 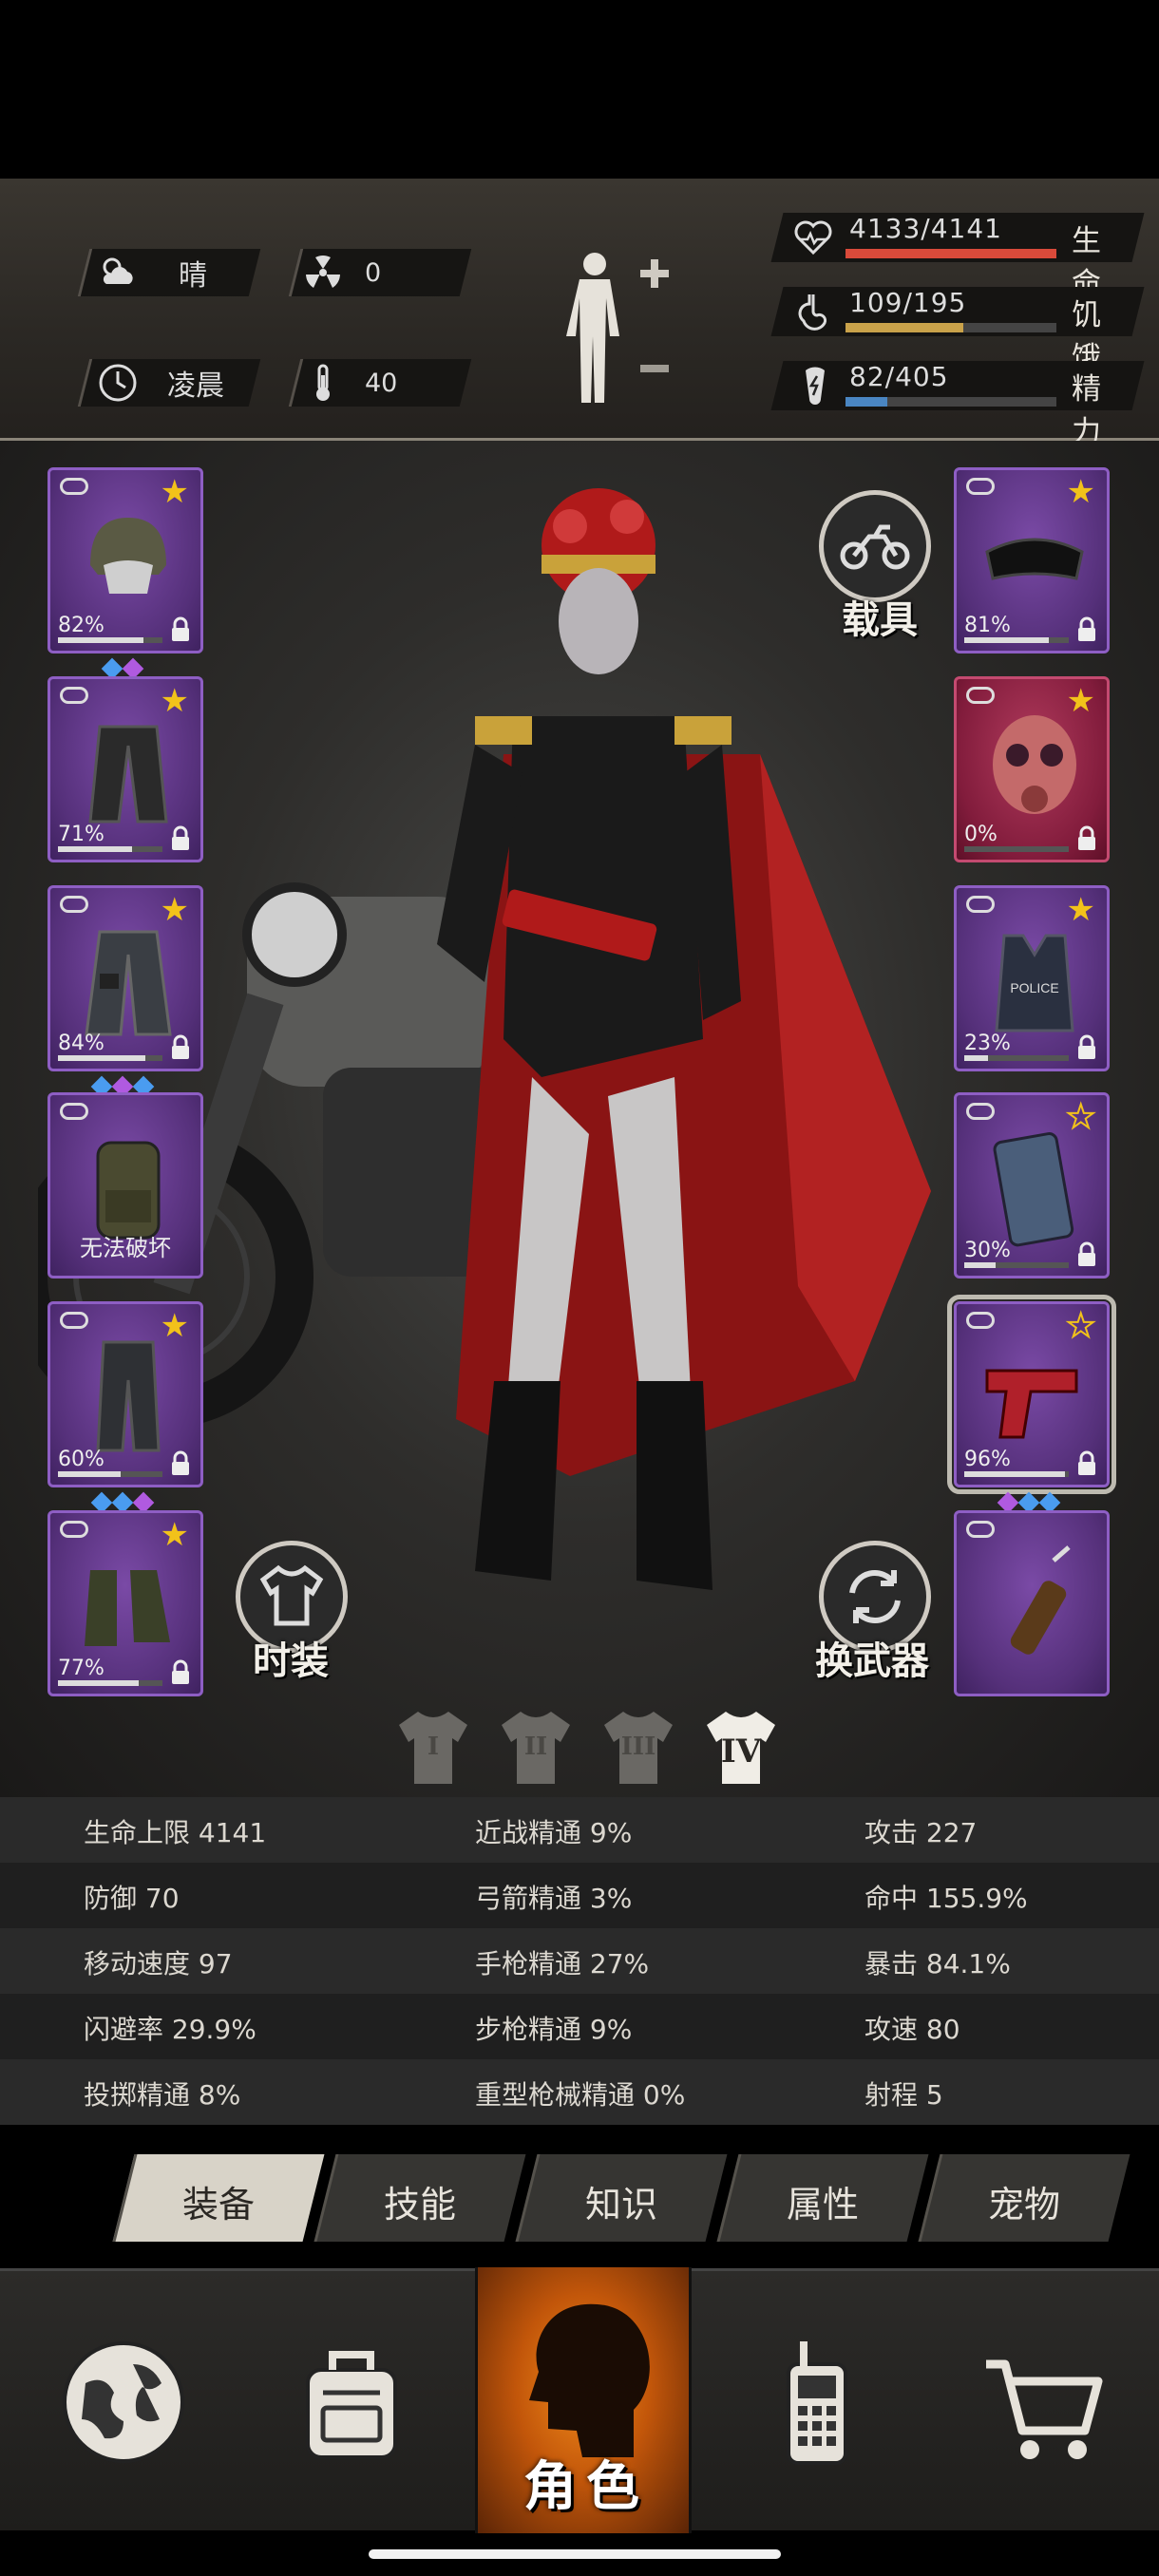 What do you see at coordinates (946, 1898) in the screenshot?
I see `attribute-cell: 命中 155.9%` at bounding box center [946, 1898].